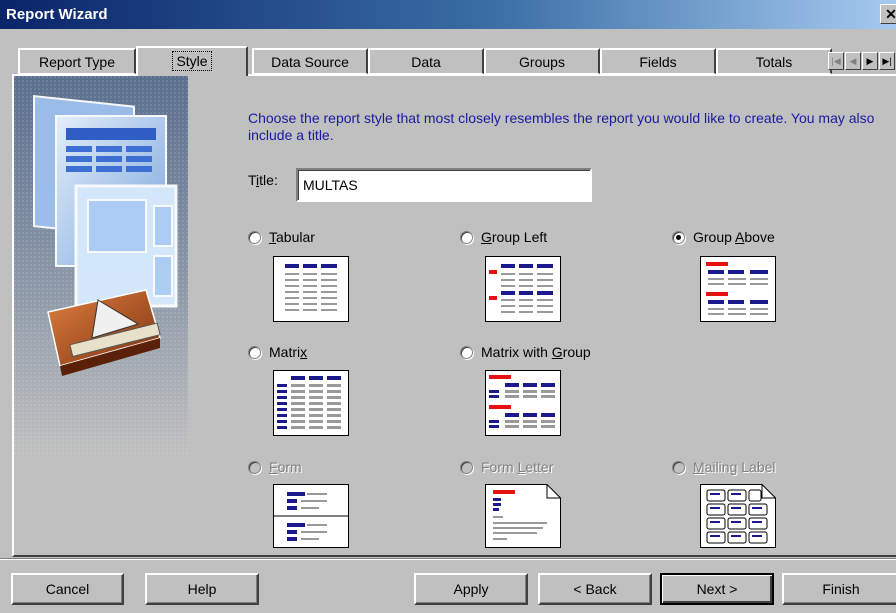 The height and width of the screenshot is (613, 896). What do you see at coordinates (839, 589) in the screenshot?
I see `finish-button: Finish` at bounding box center [839, 589].